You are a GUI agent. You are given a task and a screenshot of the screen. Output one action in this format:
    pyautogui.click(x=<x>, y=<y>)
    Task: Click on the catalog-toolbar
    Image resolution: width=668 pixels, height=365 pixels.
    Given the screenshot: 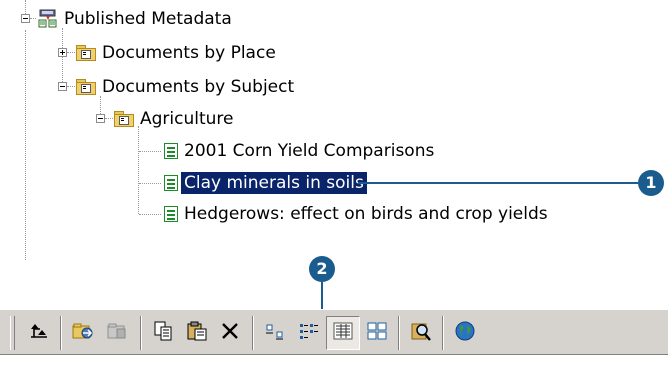 What is the action you would take?
    pyautogui.click(x=334, y=332)
    